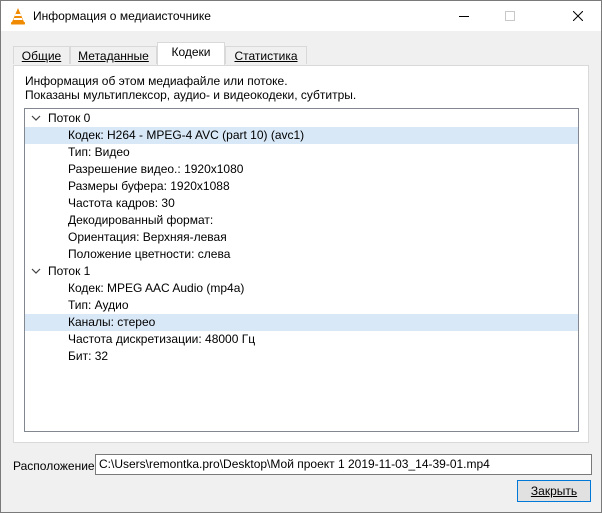 The height and width of the screenshot is (513, 602). I want to click on tree-item: Бит: 32, so click(301, 356).